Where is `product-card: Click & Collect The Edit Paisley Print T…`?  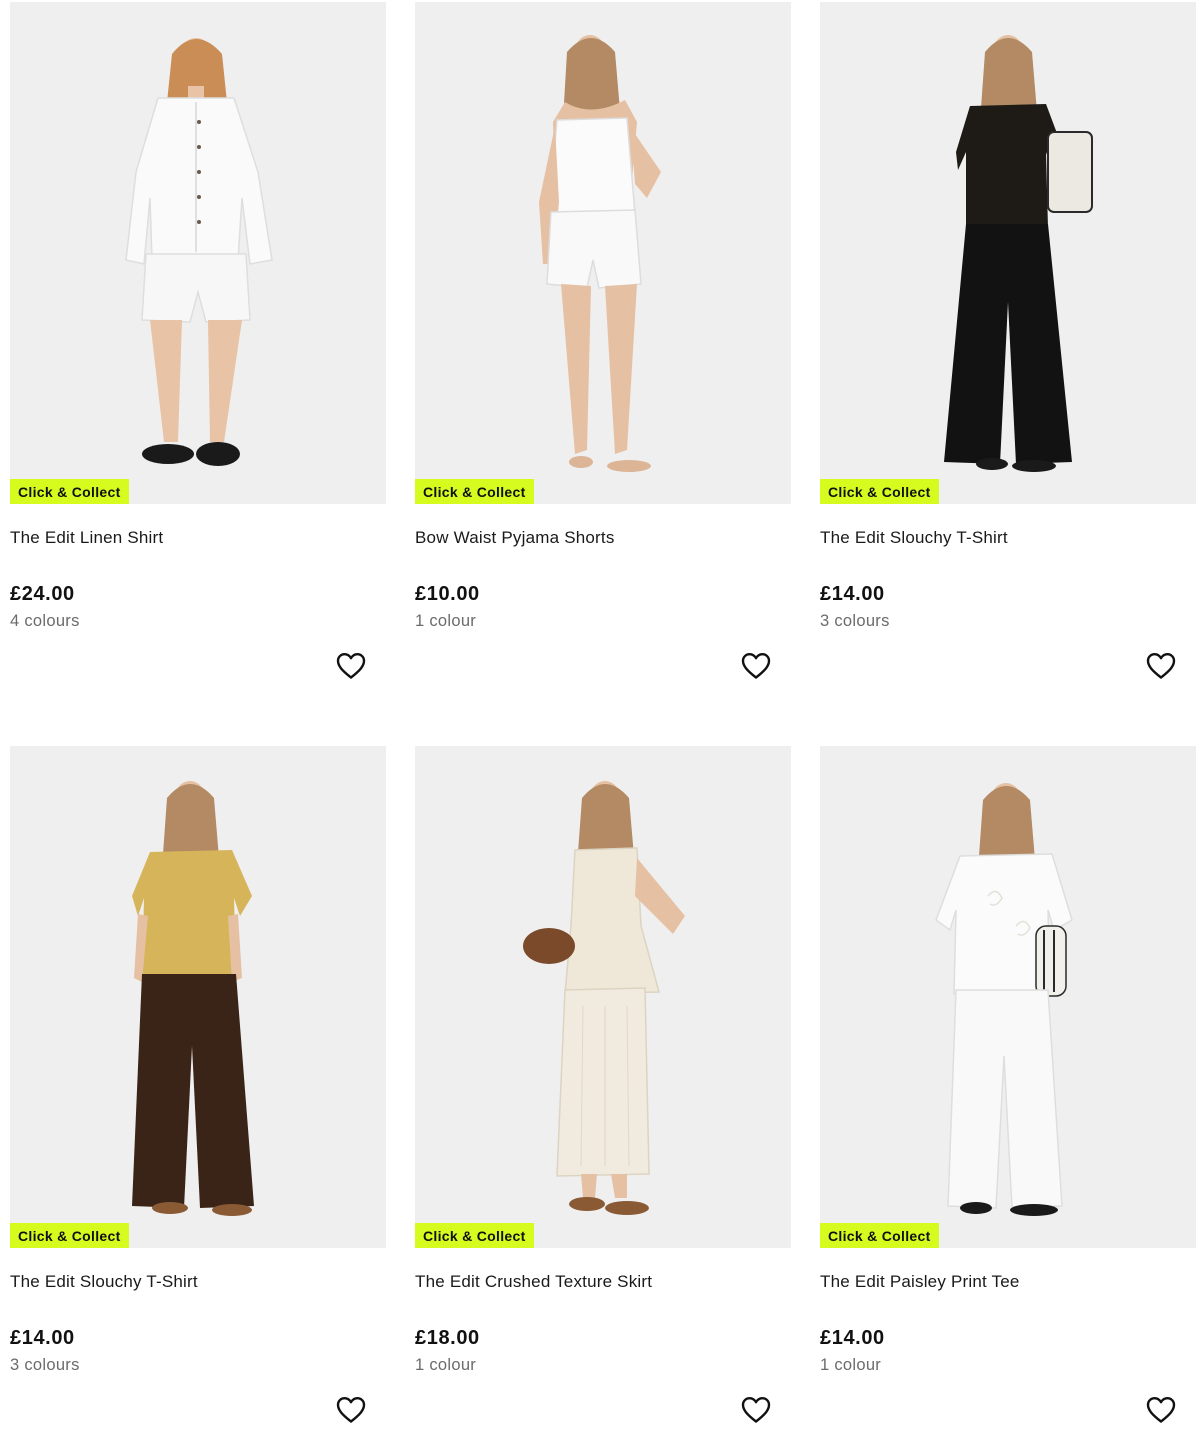 product-card: Click & Collect The Edit Paisley Print T… is located at coordinates (1008, 1084).